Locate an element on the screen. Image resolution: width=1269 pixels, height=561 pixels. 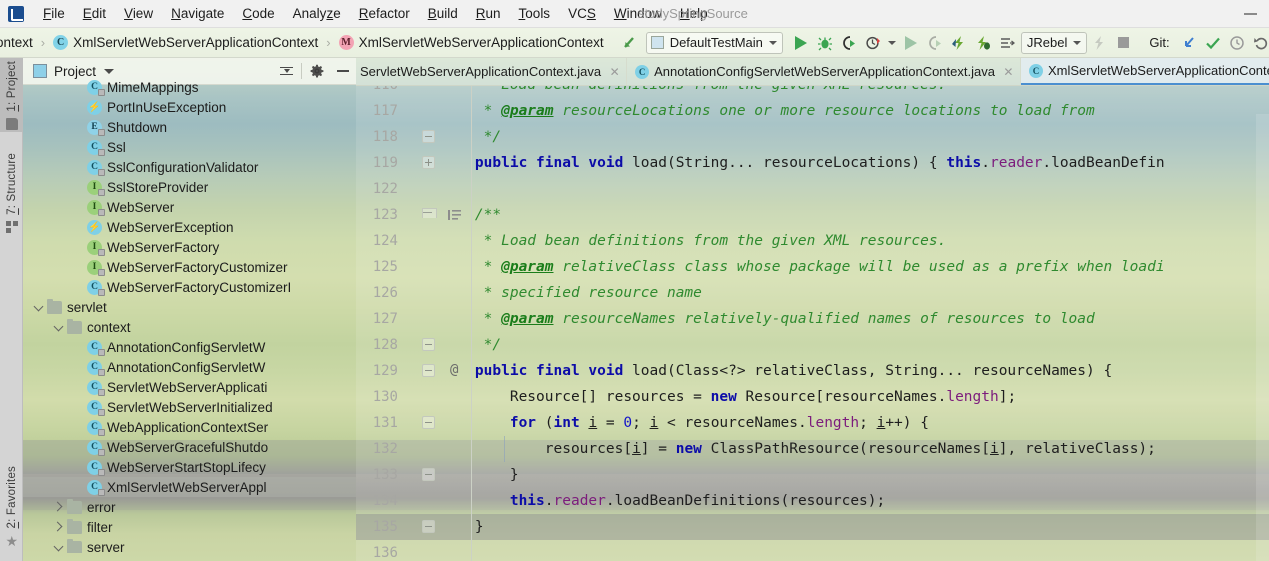
tree-node: server is located at coordinates (189, 545).